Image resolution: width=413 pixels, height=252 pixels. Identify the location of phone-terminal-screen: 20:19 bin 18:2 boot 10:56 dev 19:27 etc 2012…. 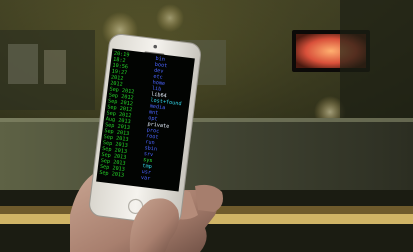
(145, 120).